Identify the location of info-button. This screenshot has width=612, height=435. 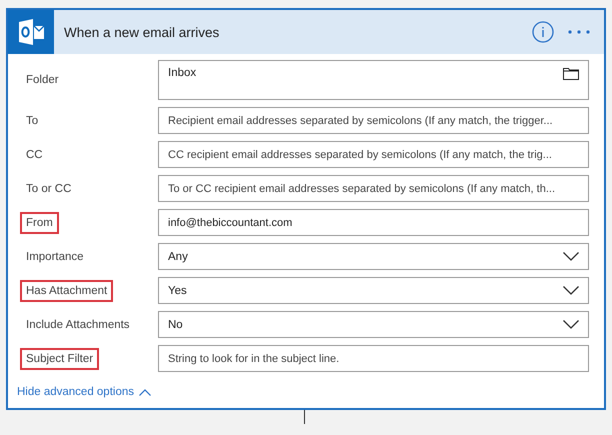
(543, 32).